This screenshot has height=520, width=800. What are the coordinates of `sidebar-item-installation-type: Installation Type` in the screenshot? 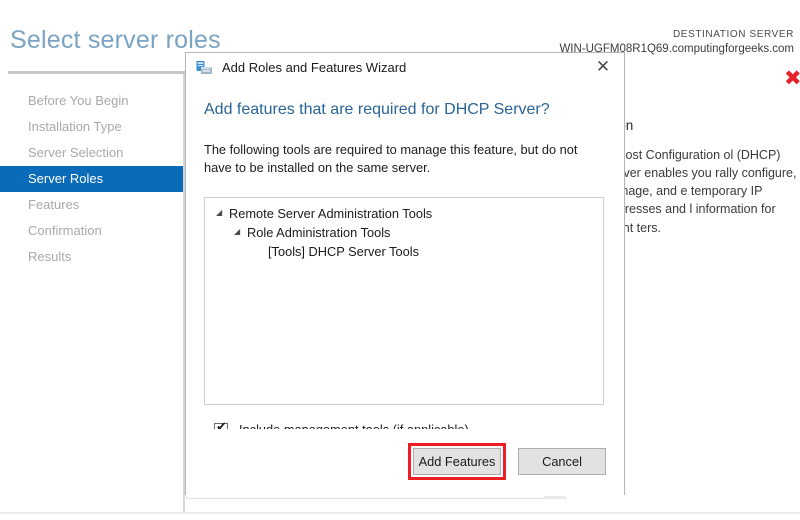 It's located at (91, 127).